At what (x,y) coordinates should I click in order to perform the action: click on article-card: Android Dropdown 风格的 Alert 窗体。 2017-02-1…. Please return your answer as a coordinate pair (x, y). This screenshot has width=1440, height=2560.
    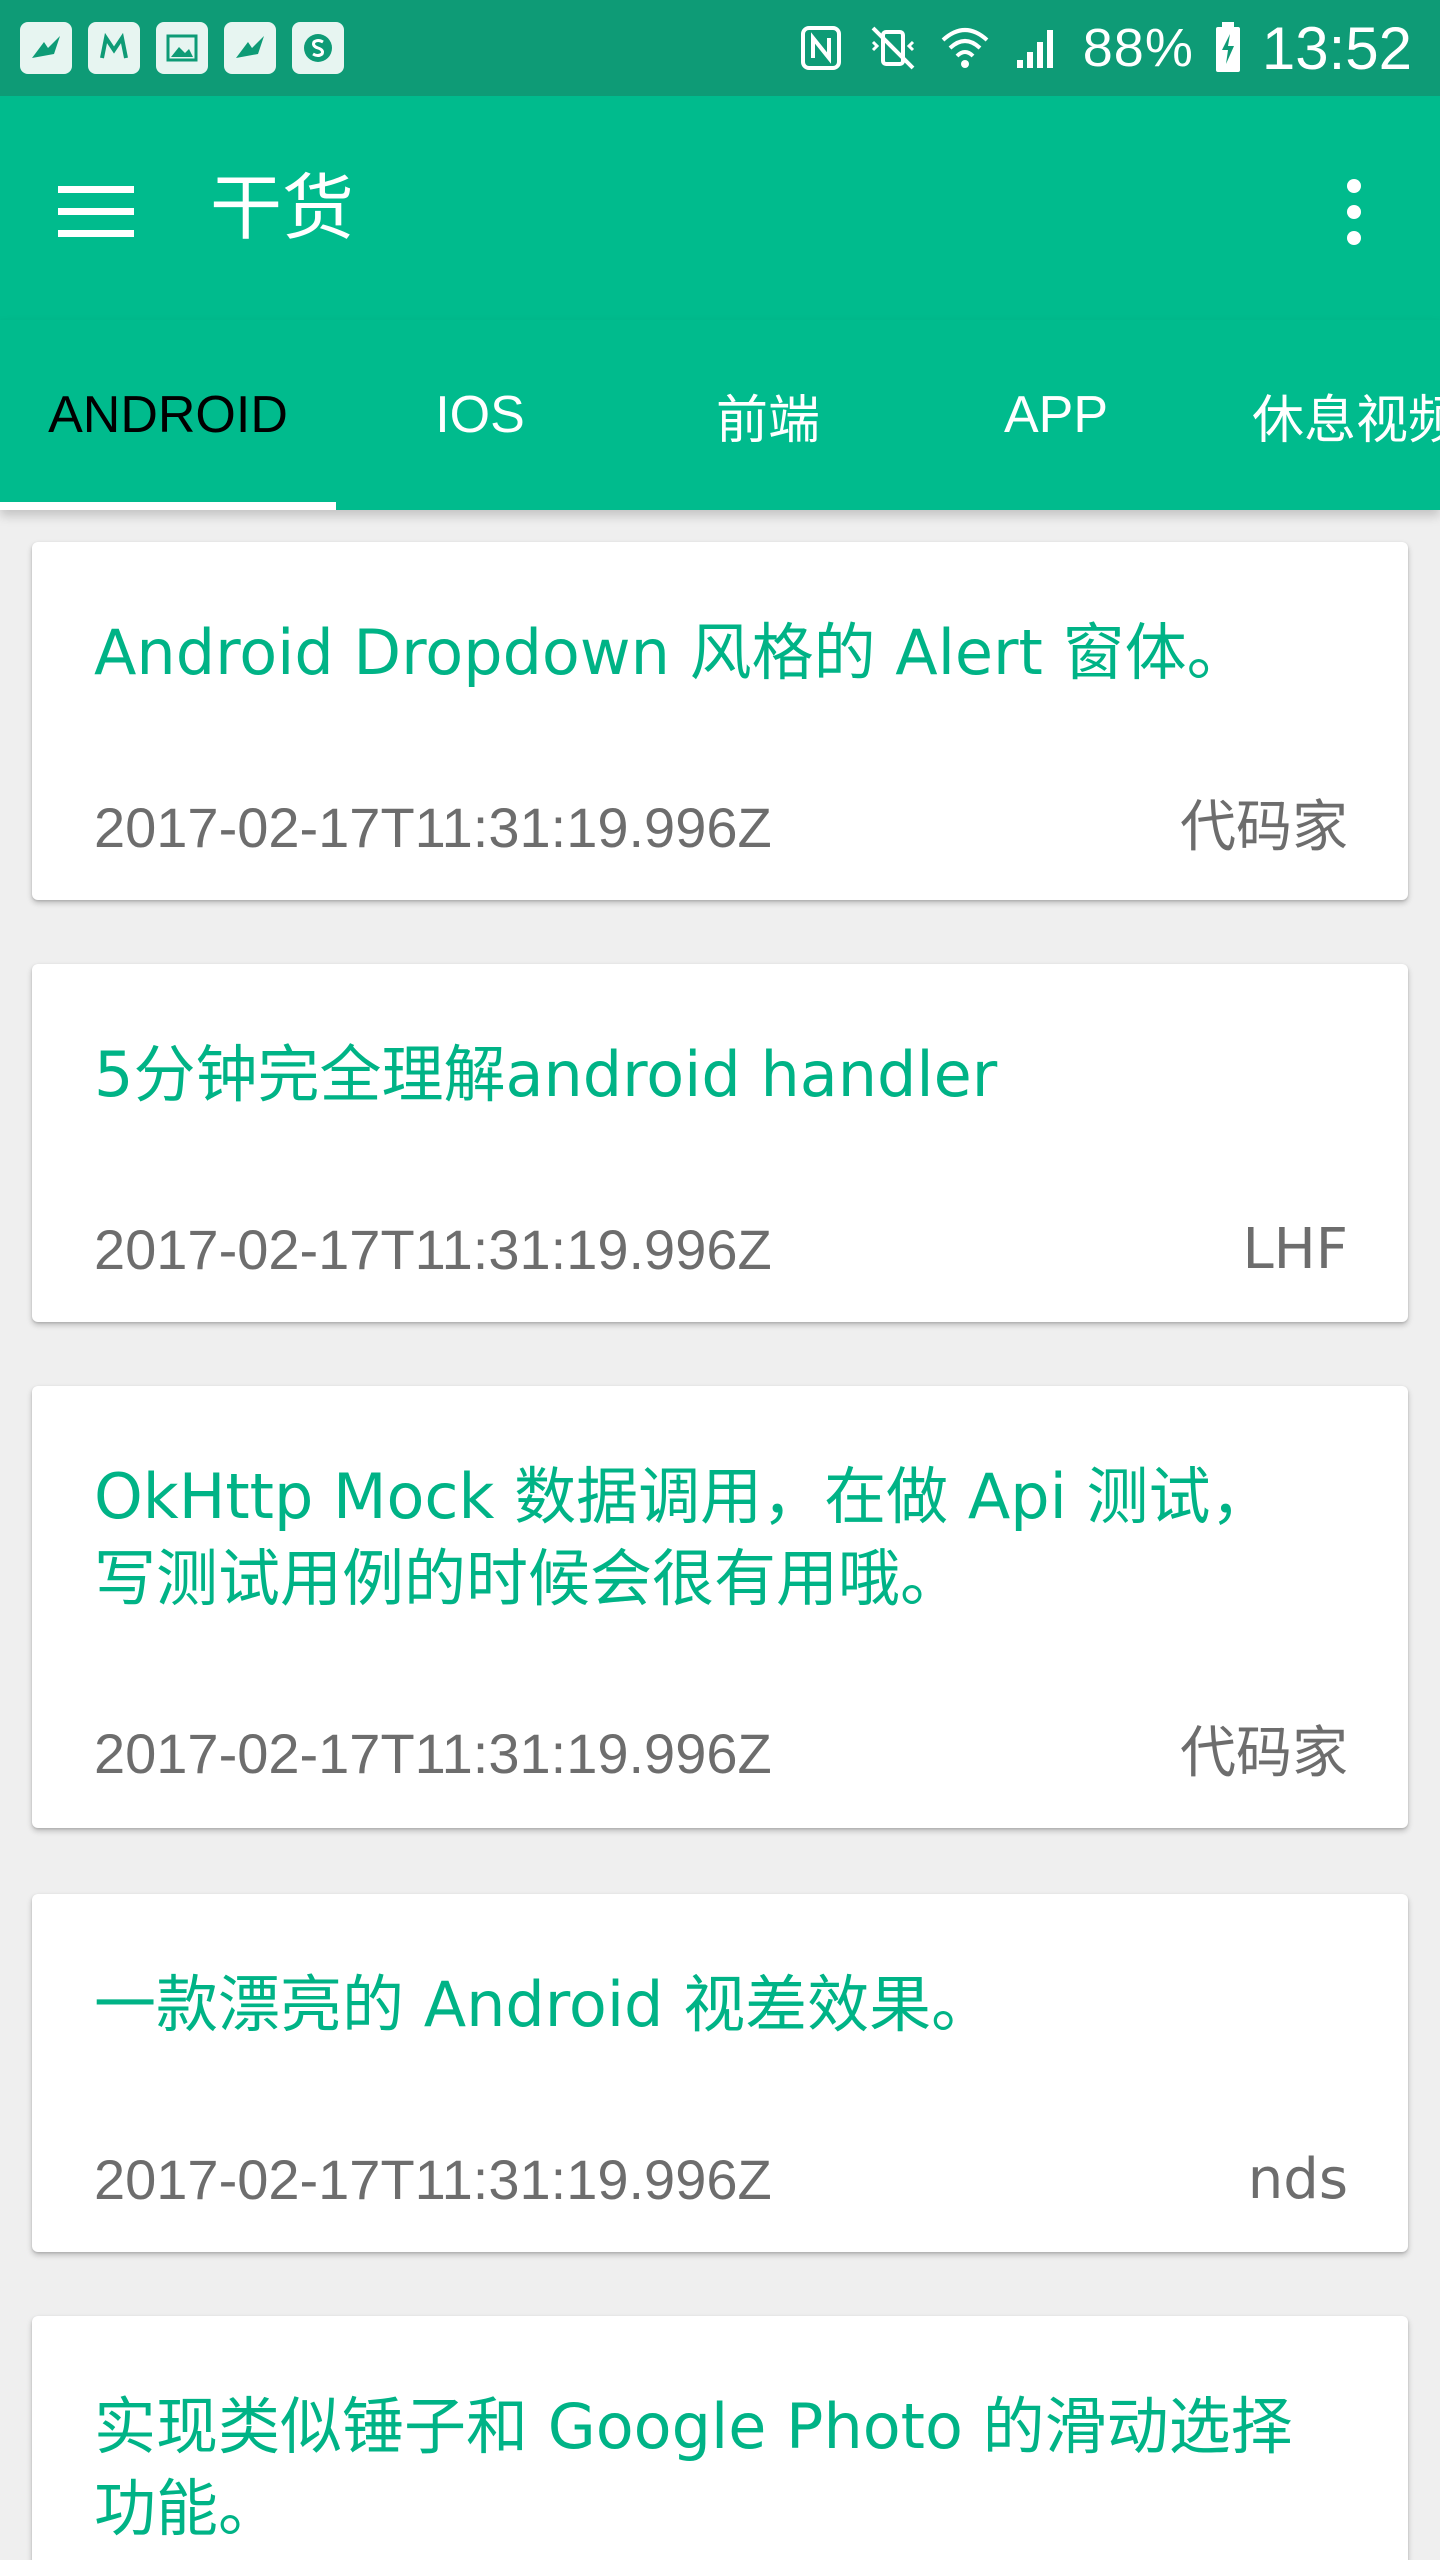
    Looking at the image, I should click on (720, 721).